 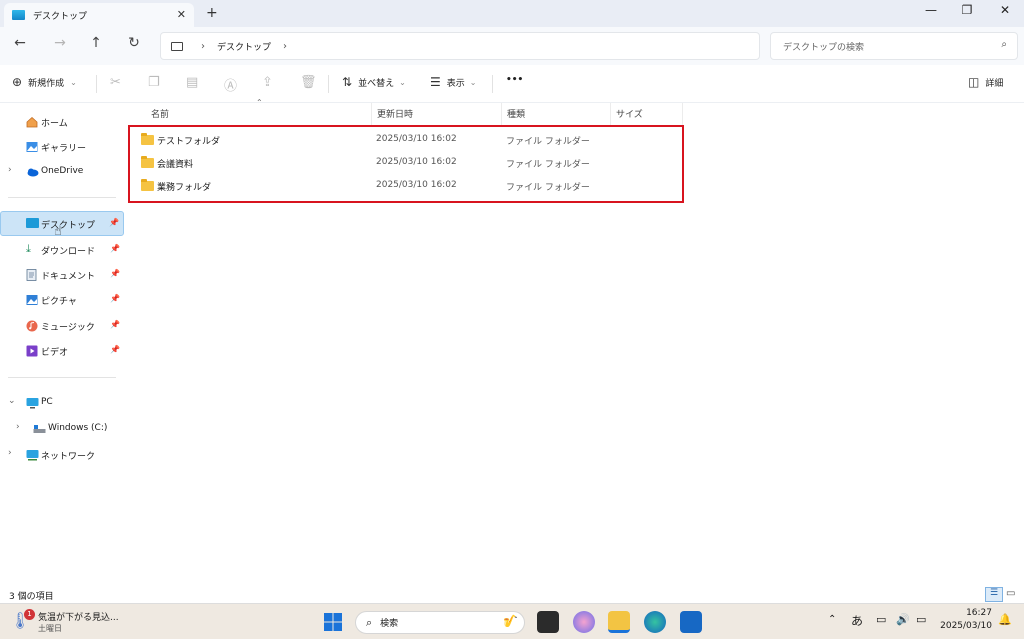 I want to click on search-icon: ⌕, so click(x=369, y=622).